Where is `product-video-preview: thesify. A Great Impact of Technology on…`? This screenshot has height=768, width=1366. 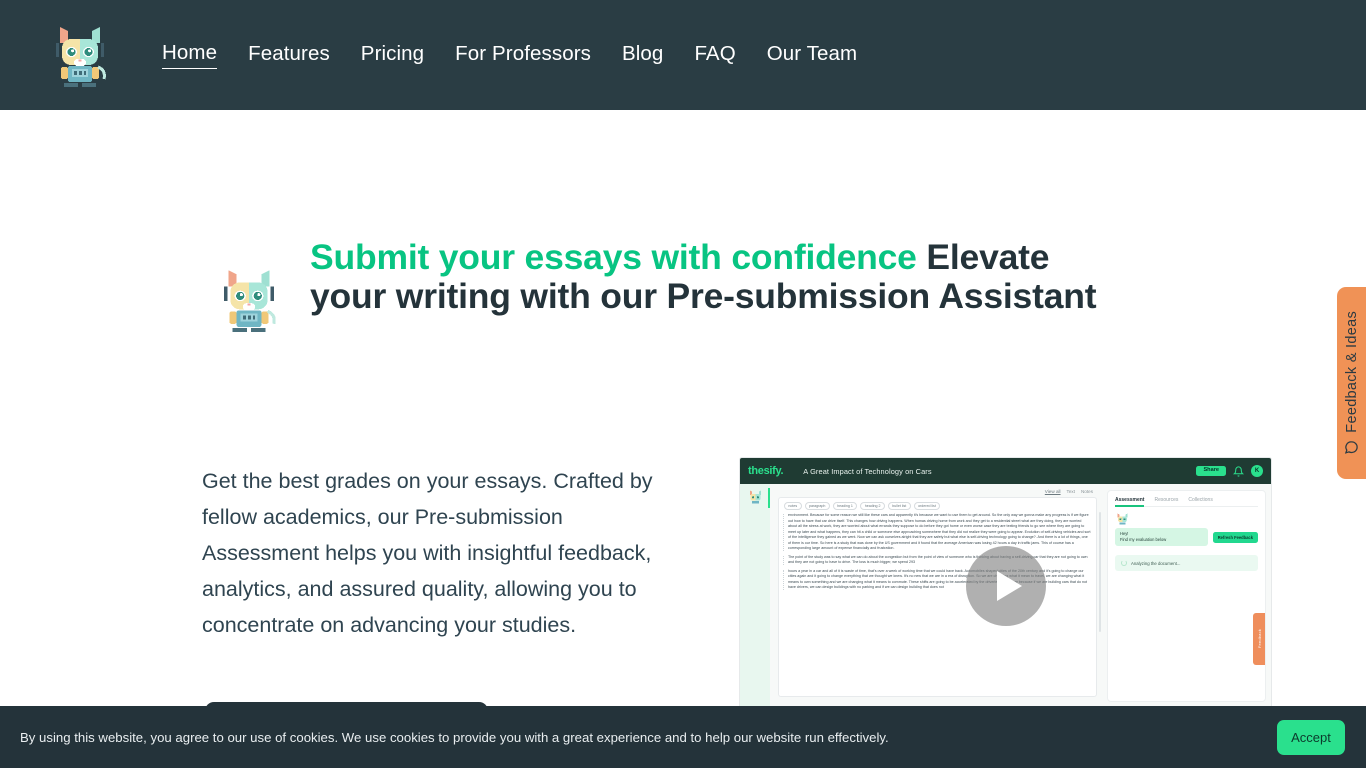 product-video-preview: thesify. A Great Impact of Technology on… is located at coordinates (1005, 586).